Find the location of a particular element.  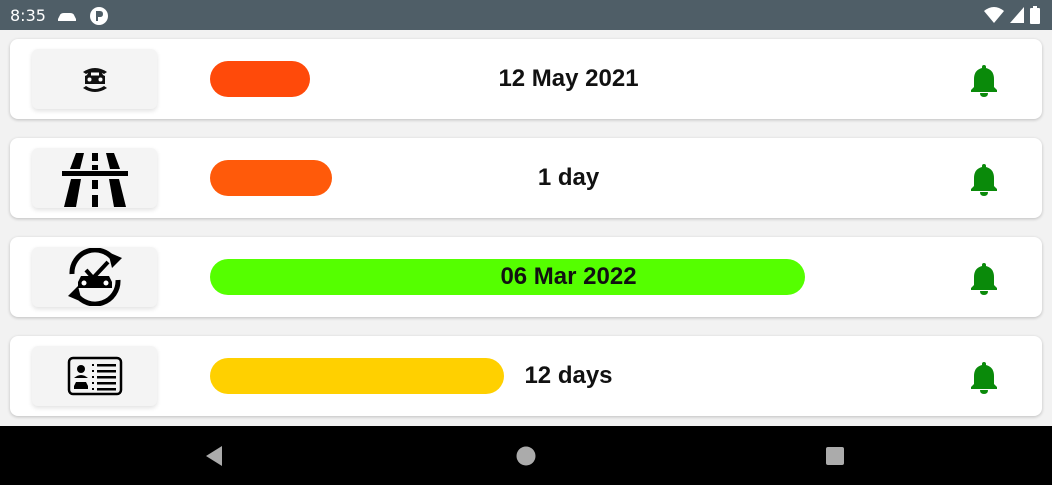

status-left-icons is located at coordinates (82, 15).